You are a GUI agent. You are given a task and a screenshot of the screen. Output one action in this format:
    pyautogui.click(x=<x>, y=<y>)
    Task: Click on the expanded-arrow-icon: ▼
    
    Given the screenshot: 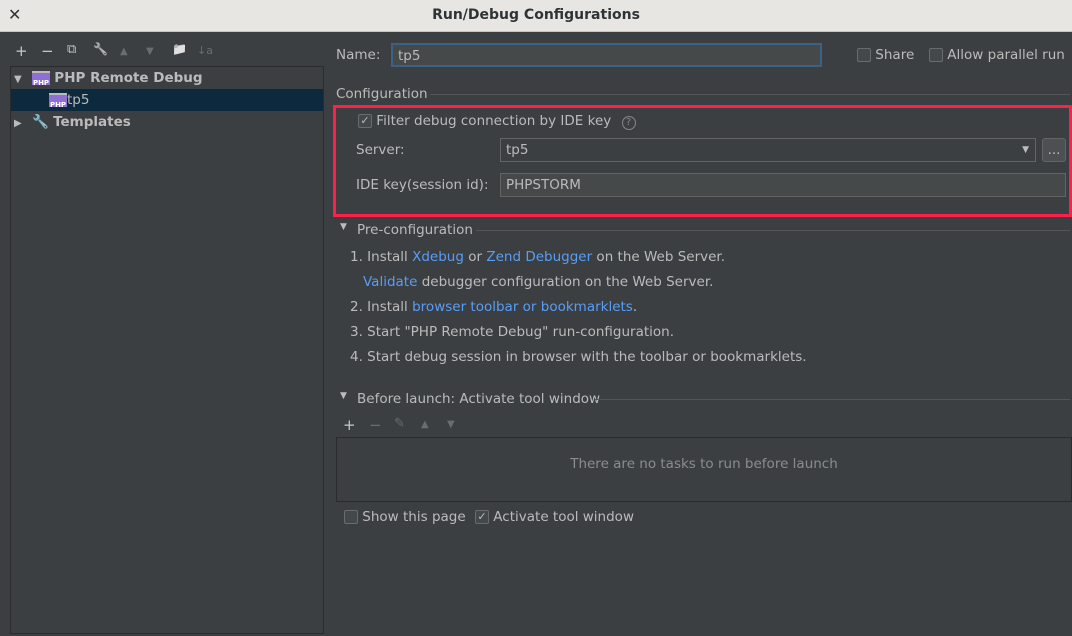 What is the action you would take?
    pyautogui.click(x=18, y=79)
    